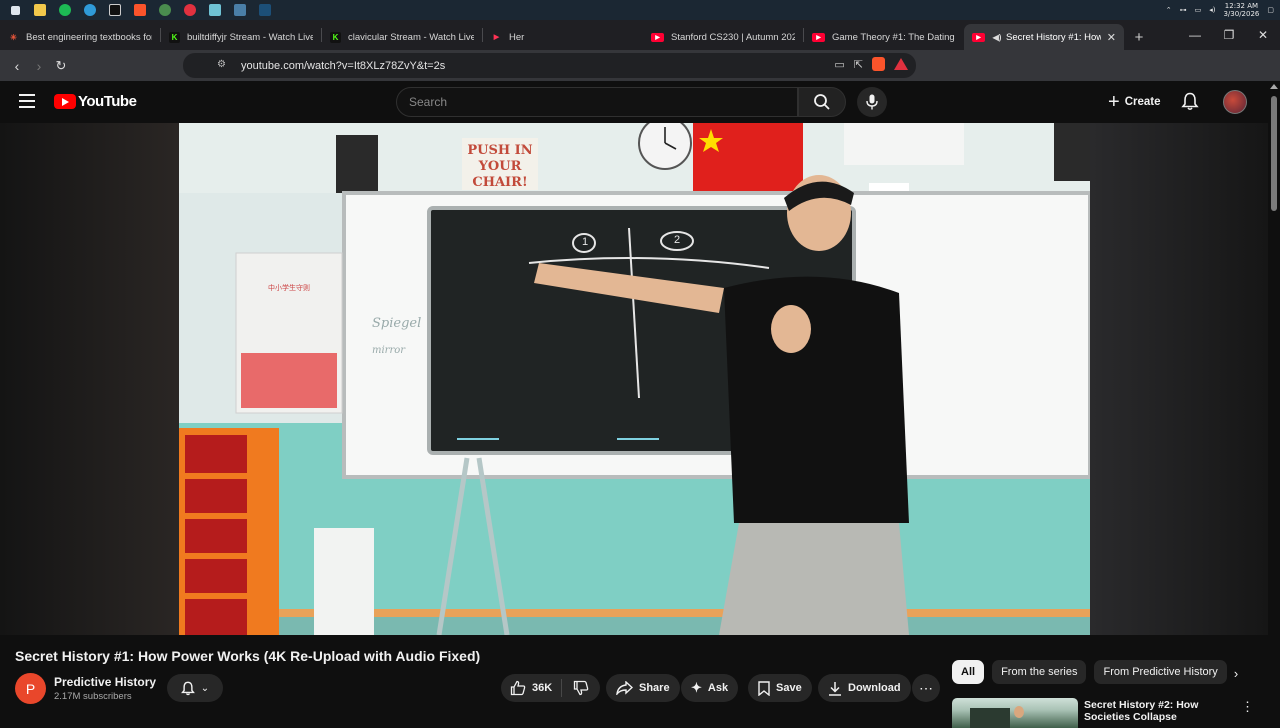 The image size is (1280, 728). Describe the element at coordinates (221, 64) in the screenshot. I see `site-info-icon: ⚙` at that location.